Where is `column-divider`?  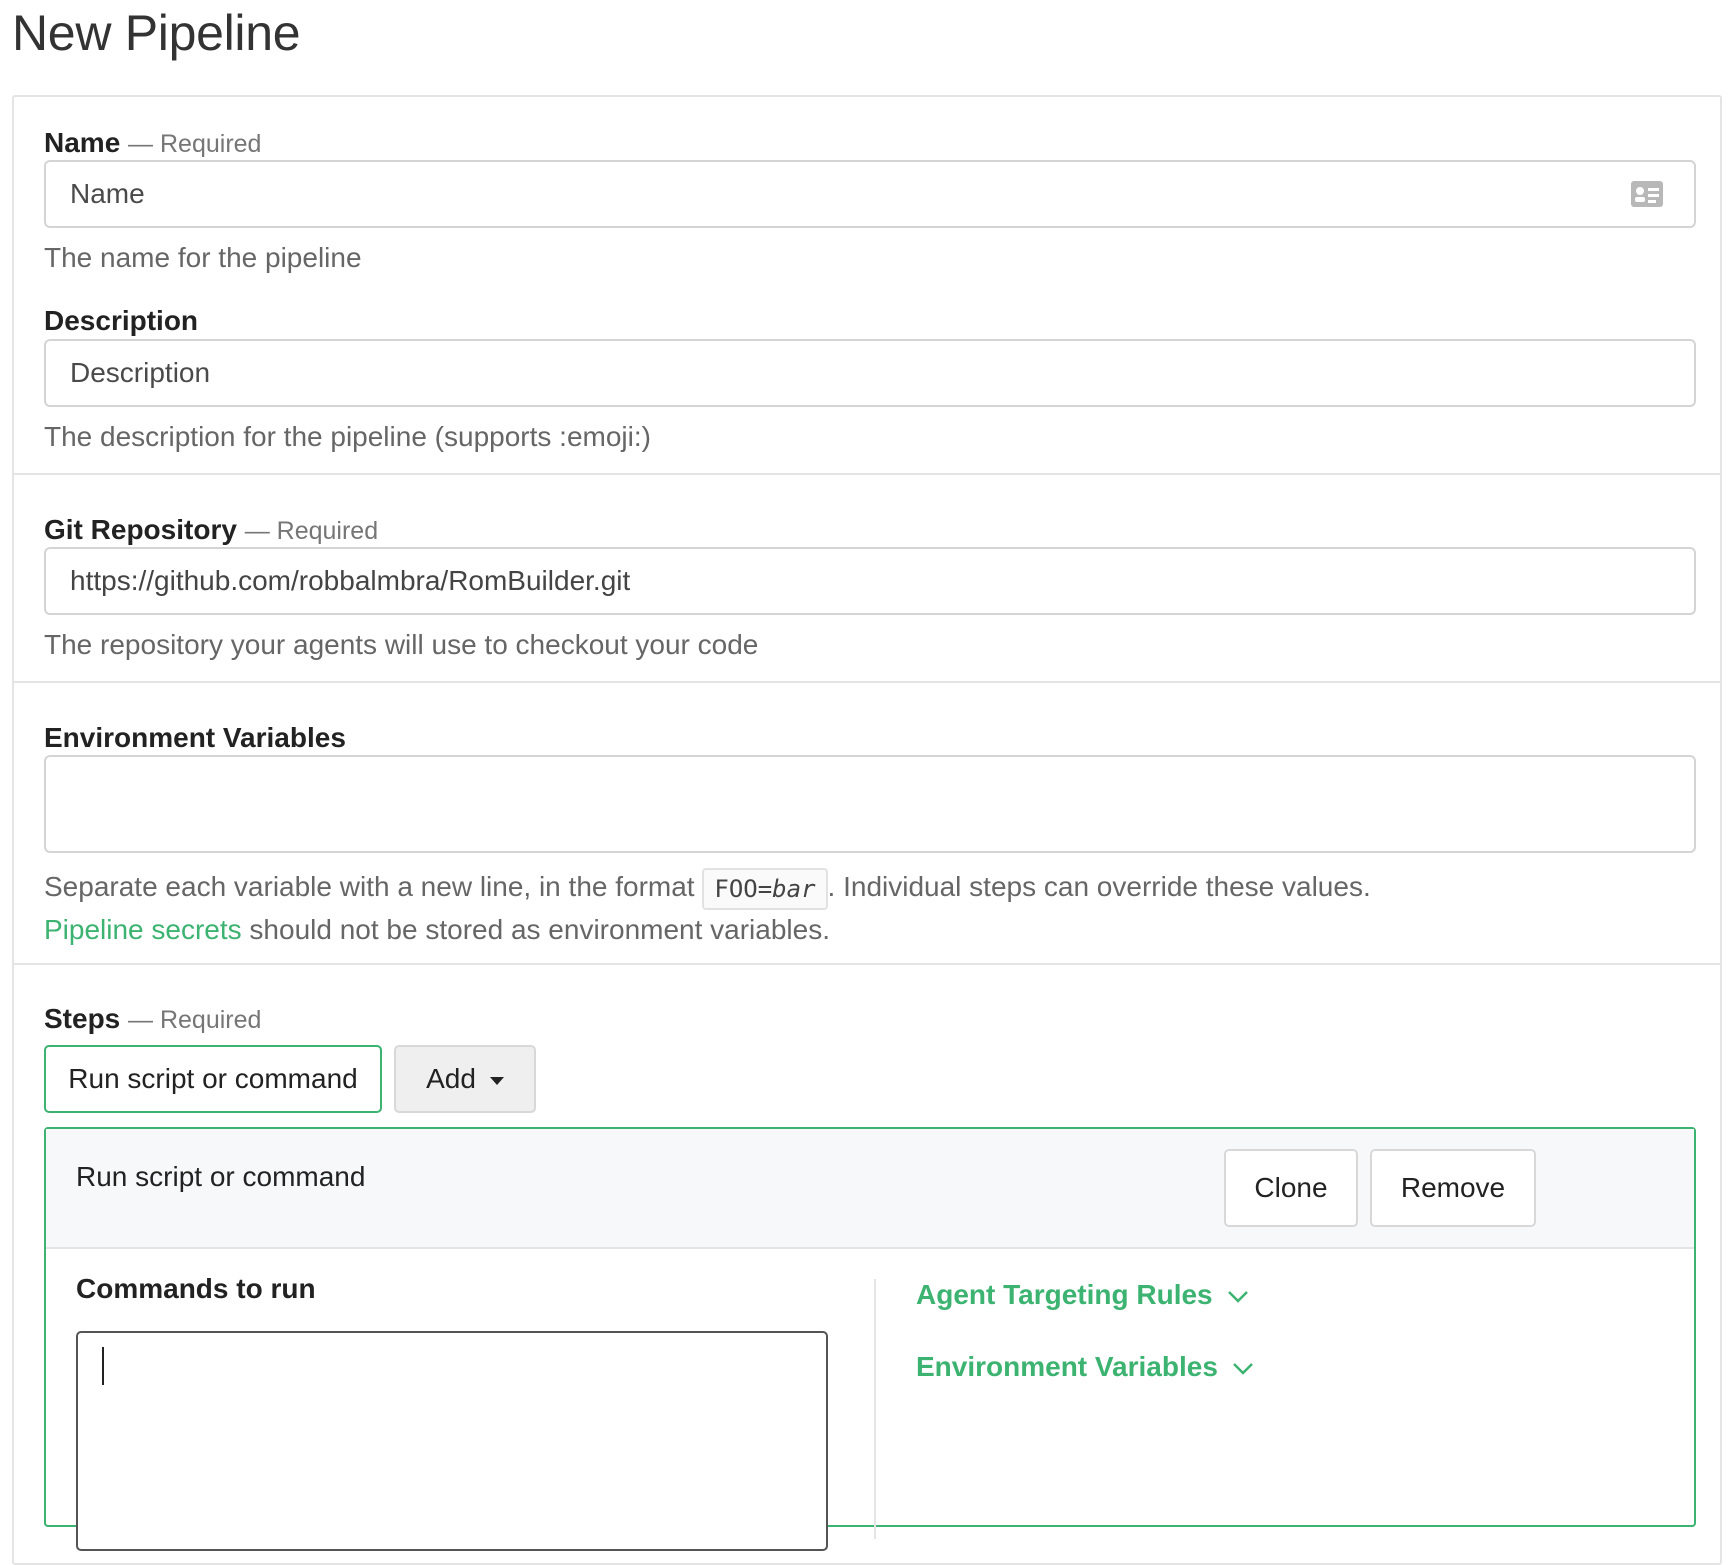 column-divider is located at coordinates (875, 1409).